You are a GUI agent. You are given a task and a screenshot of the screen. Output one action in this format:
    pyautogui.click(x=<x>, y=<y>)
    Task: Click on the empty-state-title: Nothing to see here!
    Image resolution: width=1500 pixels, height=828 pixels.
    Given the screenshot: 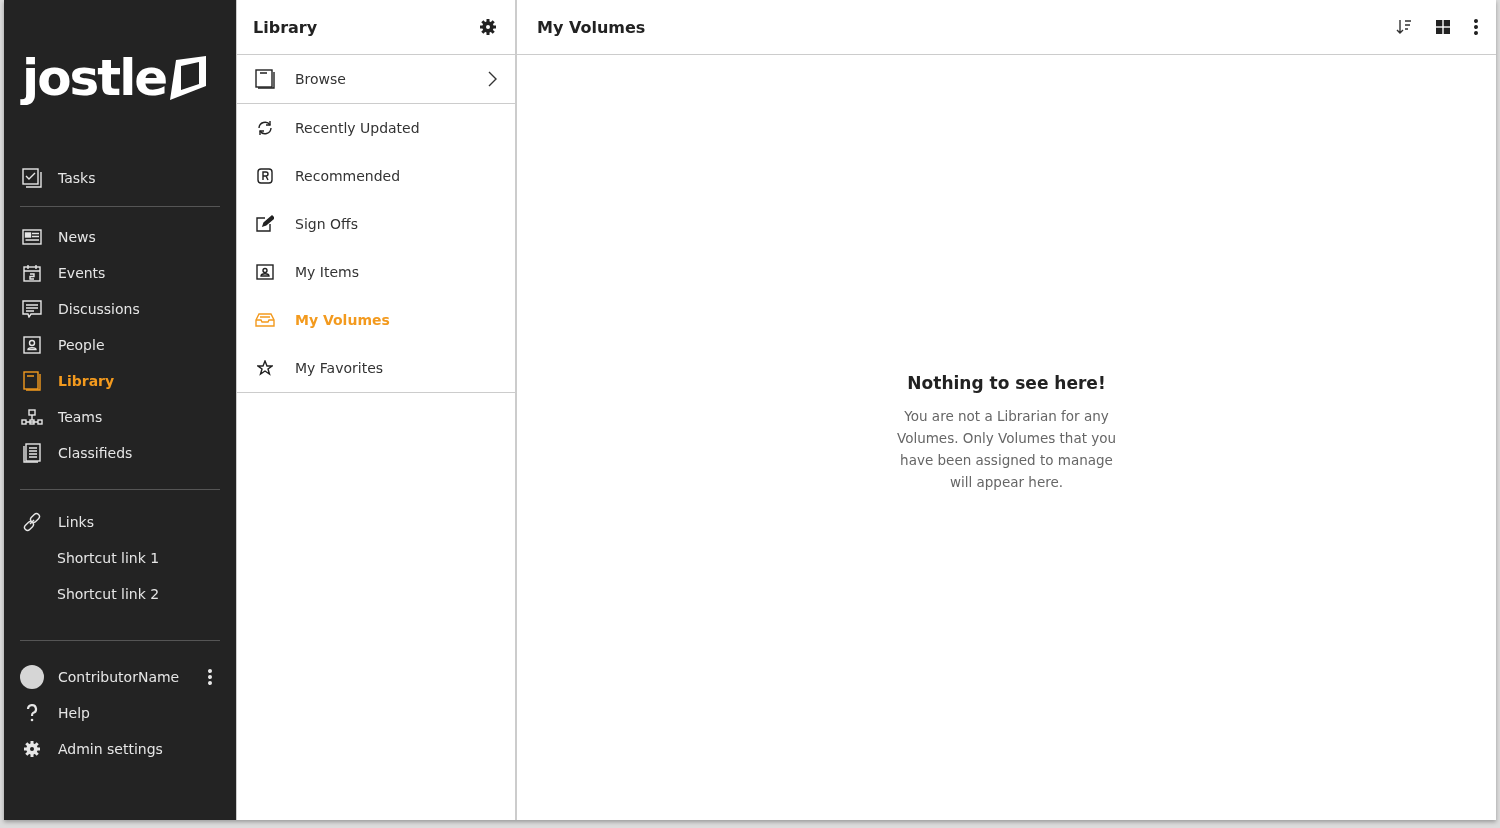 What is the action you would take?
    pyautogui.click(x=1006, y=383)
    